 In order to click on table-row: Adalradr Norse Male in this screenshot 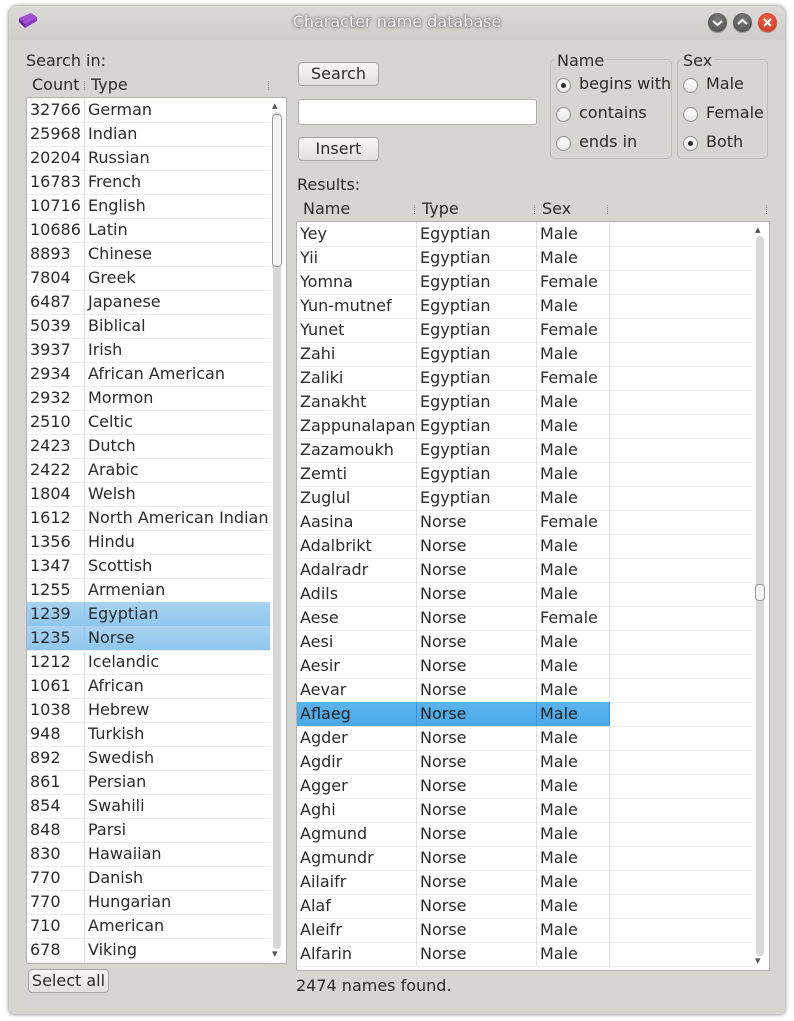, I will do `click(525, 570)`.